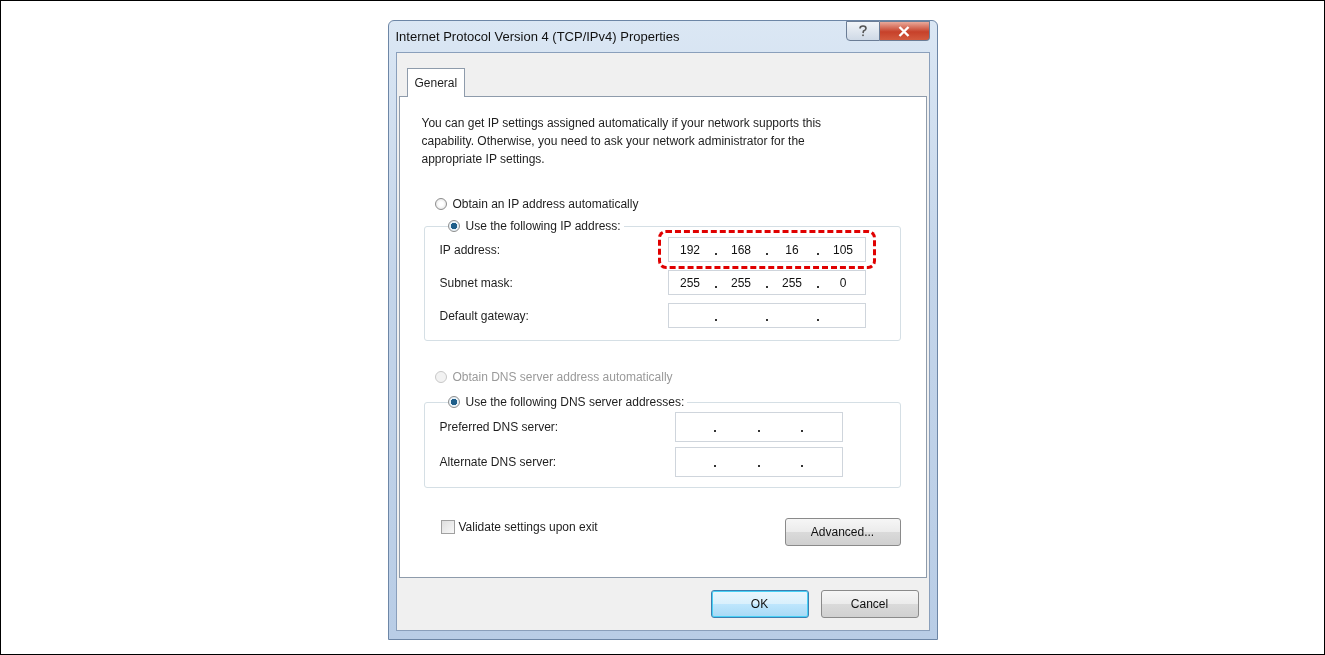  I want to click on field-label: Preferred DNS server:, so click(499, 426).